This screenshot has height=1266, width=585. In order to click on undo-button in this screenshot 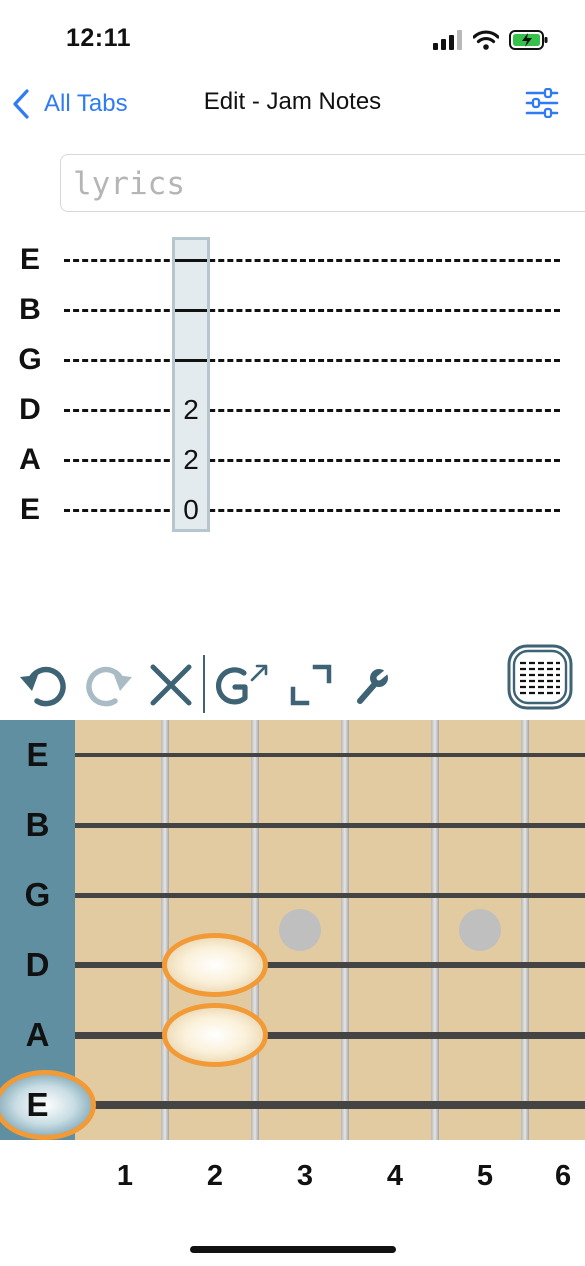, I will do `click(44, 685)`.